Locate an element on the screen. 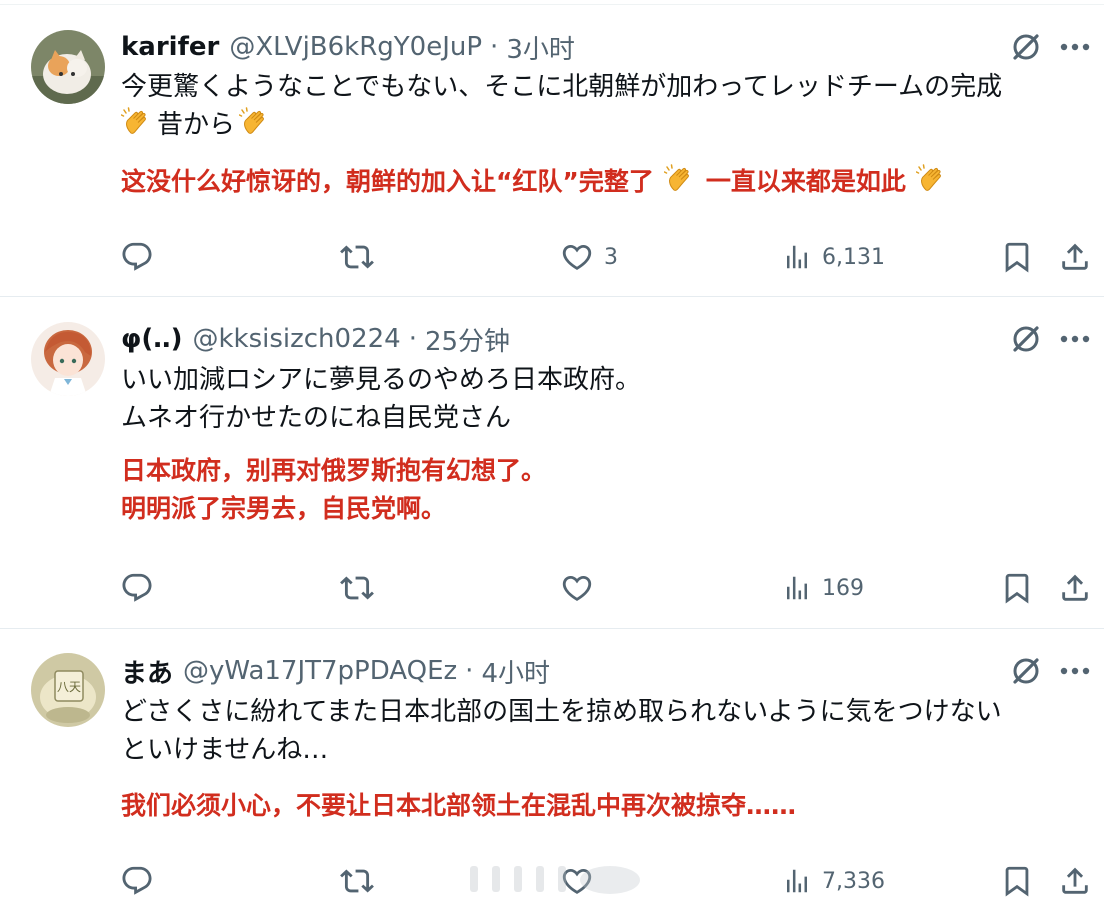  like-button is located at coordinates (582, 588).